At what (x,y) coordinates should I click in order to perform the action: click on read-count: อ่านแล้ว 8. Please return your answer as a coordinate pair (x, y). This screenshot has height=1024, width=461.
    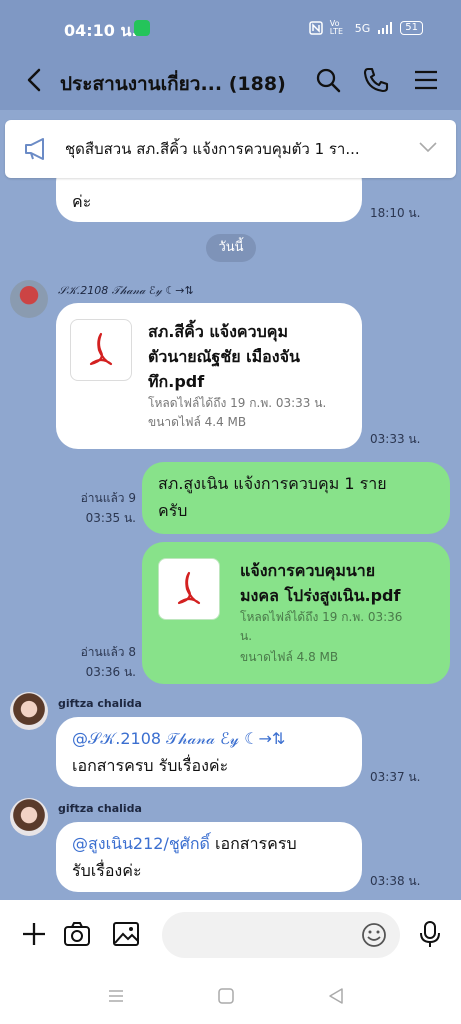
    Looking at the image, I should click on (108, 652).